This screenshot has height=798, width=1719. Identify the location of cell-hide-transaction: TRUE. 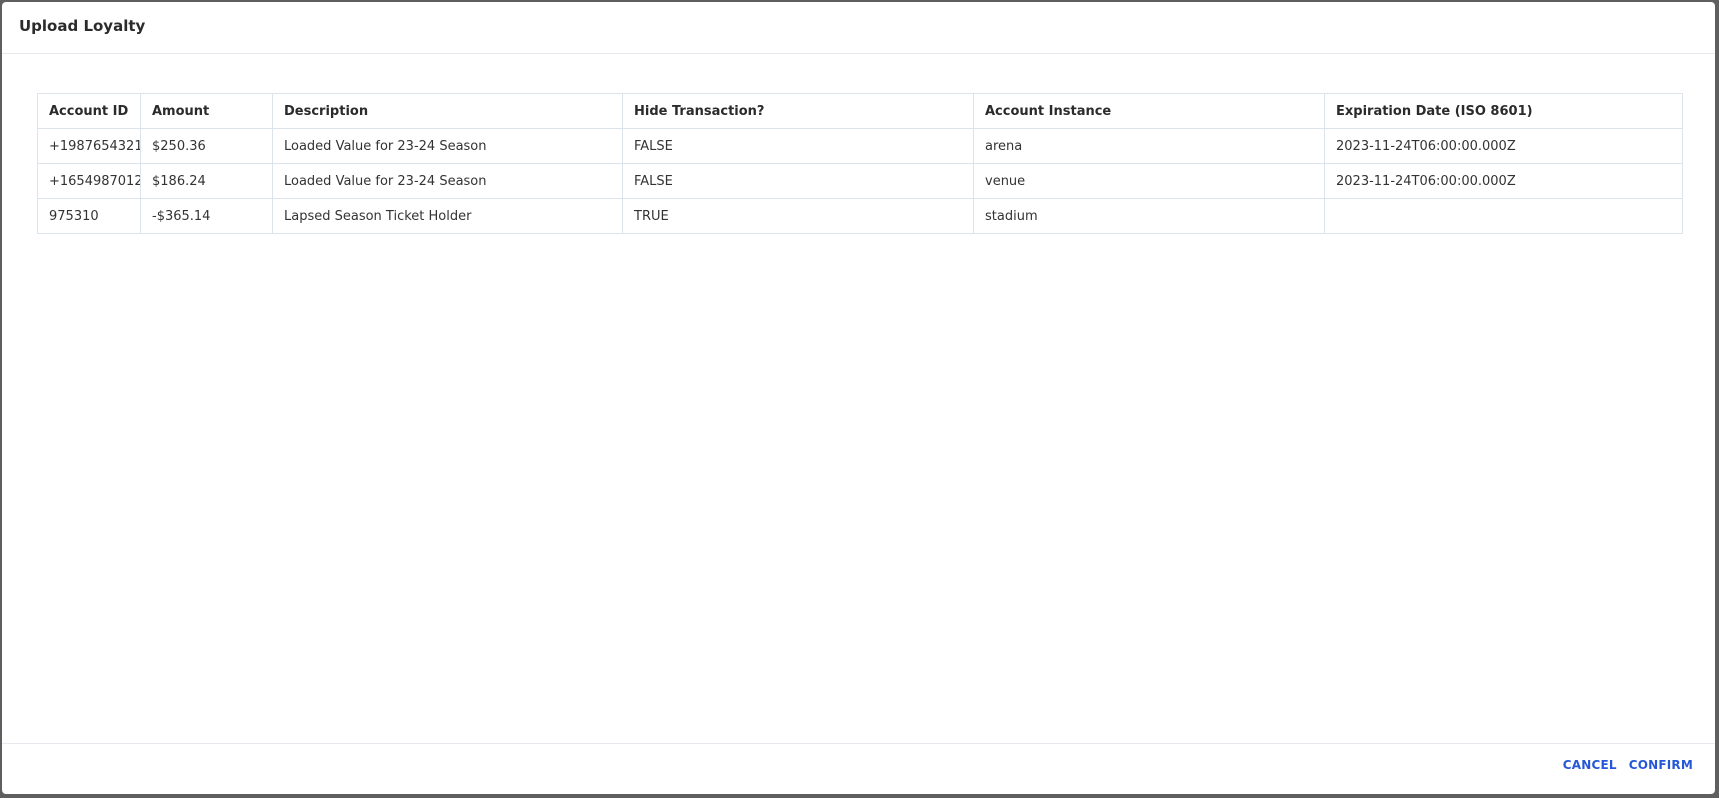
(798, 216).